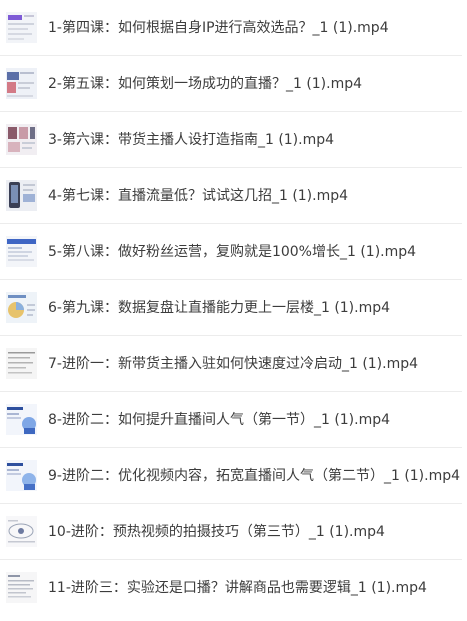  I want to click on file-row: 5-第八课：做好粉丝运营，复购就是100%增长_1 (1).mp4, so click(231, 252).